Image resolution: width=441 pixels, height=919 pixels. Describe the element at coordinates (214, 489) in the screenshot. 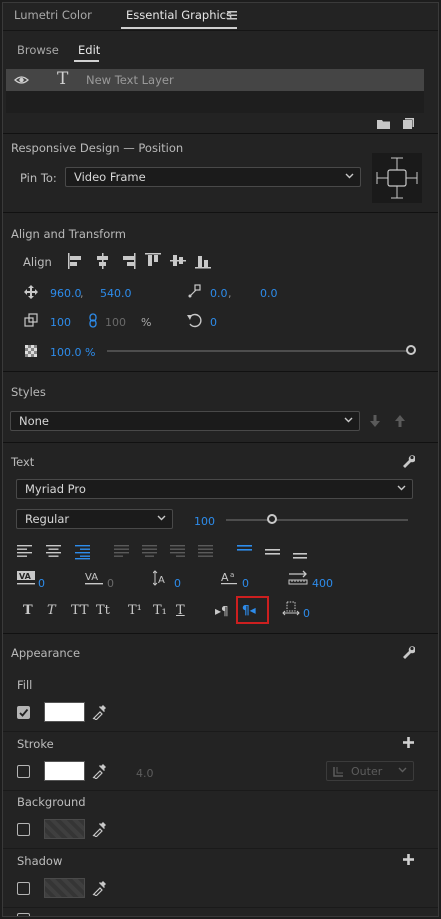

I see `font-family-dropdown: Myriad Pro` at that location.